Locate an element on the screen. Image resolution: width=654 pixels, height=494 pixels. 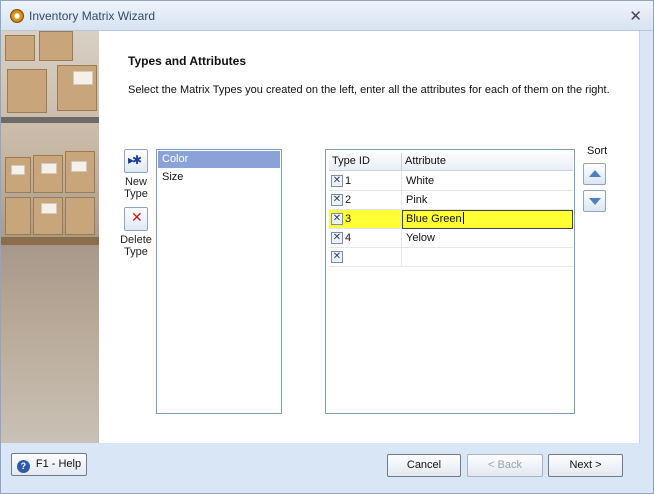
new-type-button: ▸✱ New Type is located at coordinates (136, 174).